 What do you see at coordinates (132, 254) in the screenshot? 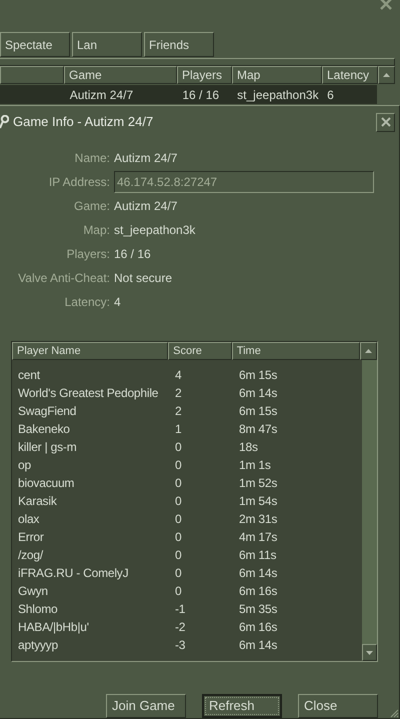
I see `field-value: 16 / 16` at bounding box center [132, 254].